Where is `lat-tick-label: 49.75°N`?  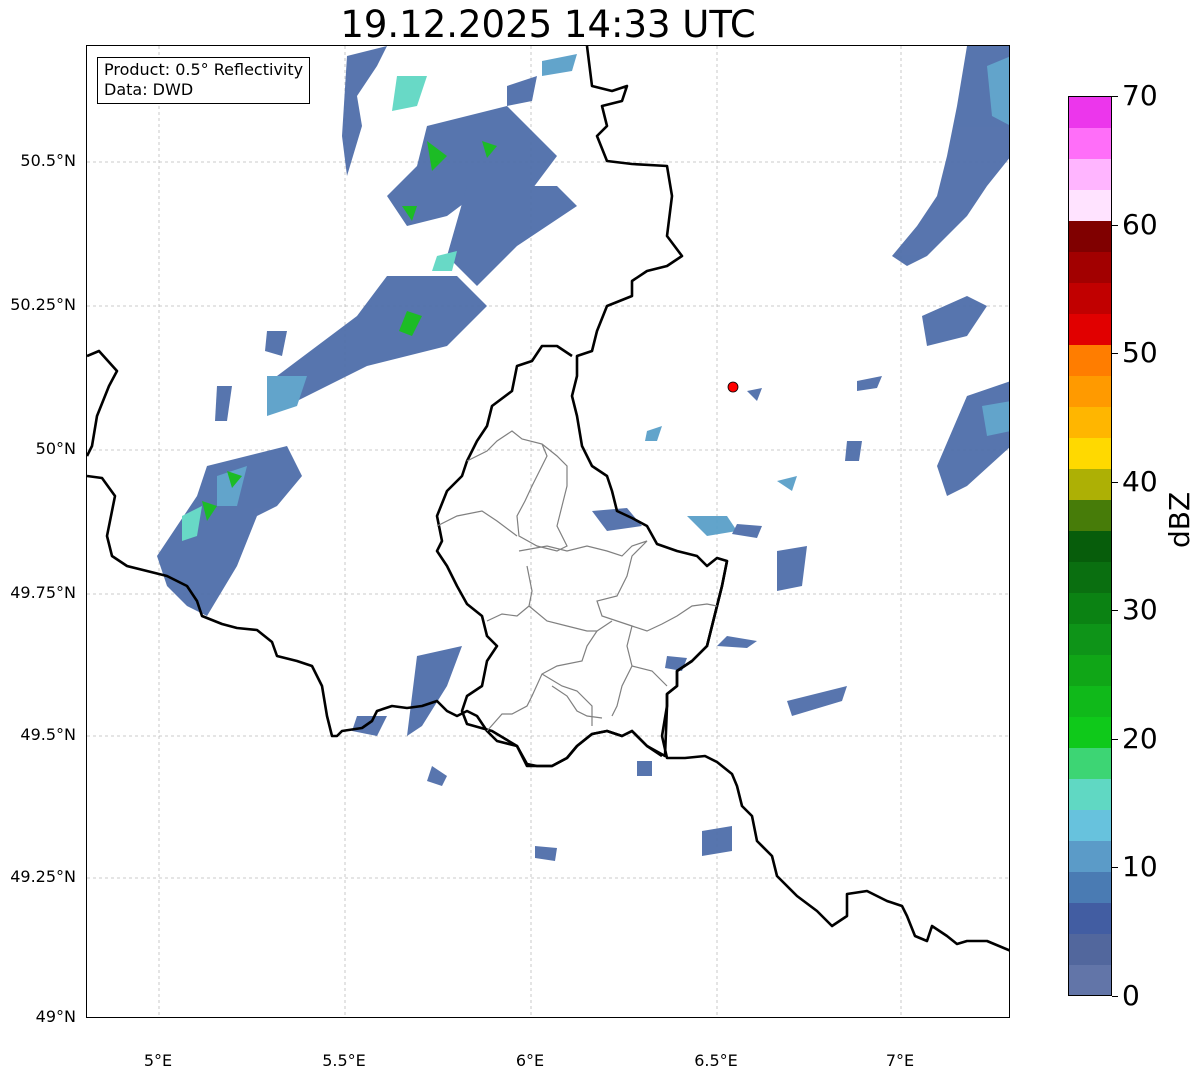 lat-tick-label: 49.75°N is located at coordinates (43, 592).